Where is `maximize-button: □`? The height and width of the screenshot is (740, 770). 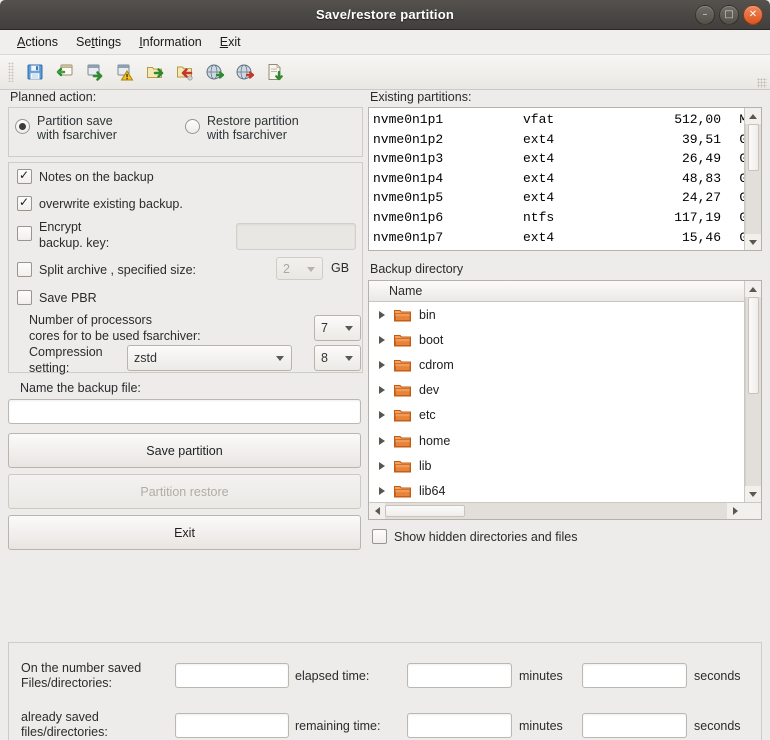 maximize-button: □ is located at coordinates (729, 15).